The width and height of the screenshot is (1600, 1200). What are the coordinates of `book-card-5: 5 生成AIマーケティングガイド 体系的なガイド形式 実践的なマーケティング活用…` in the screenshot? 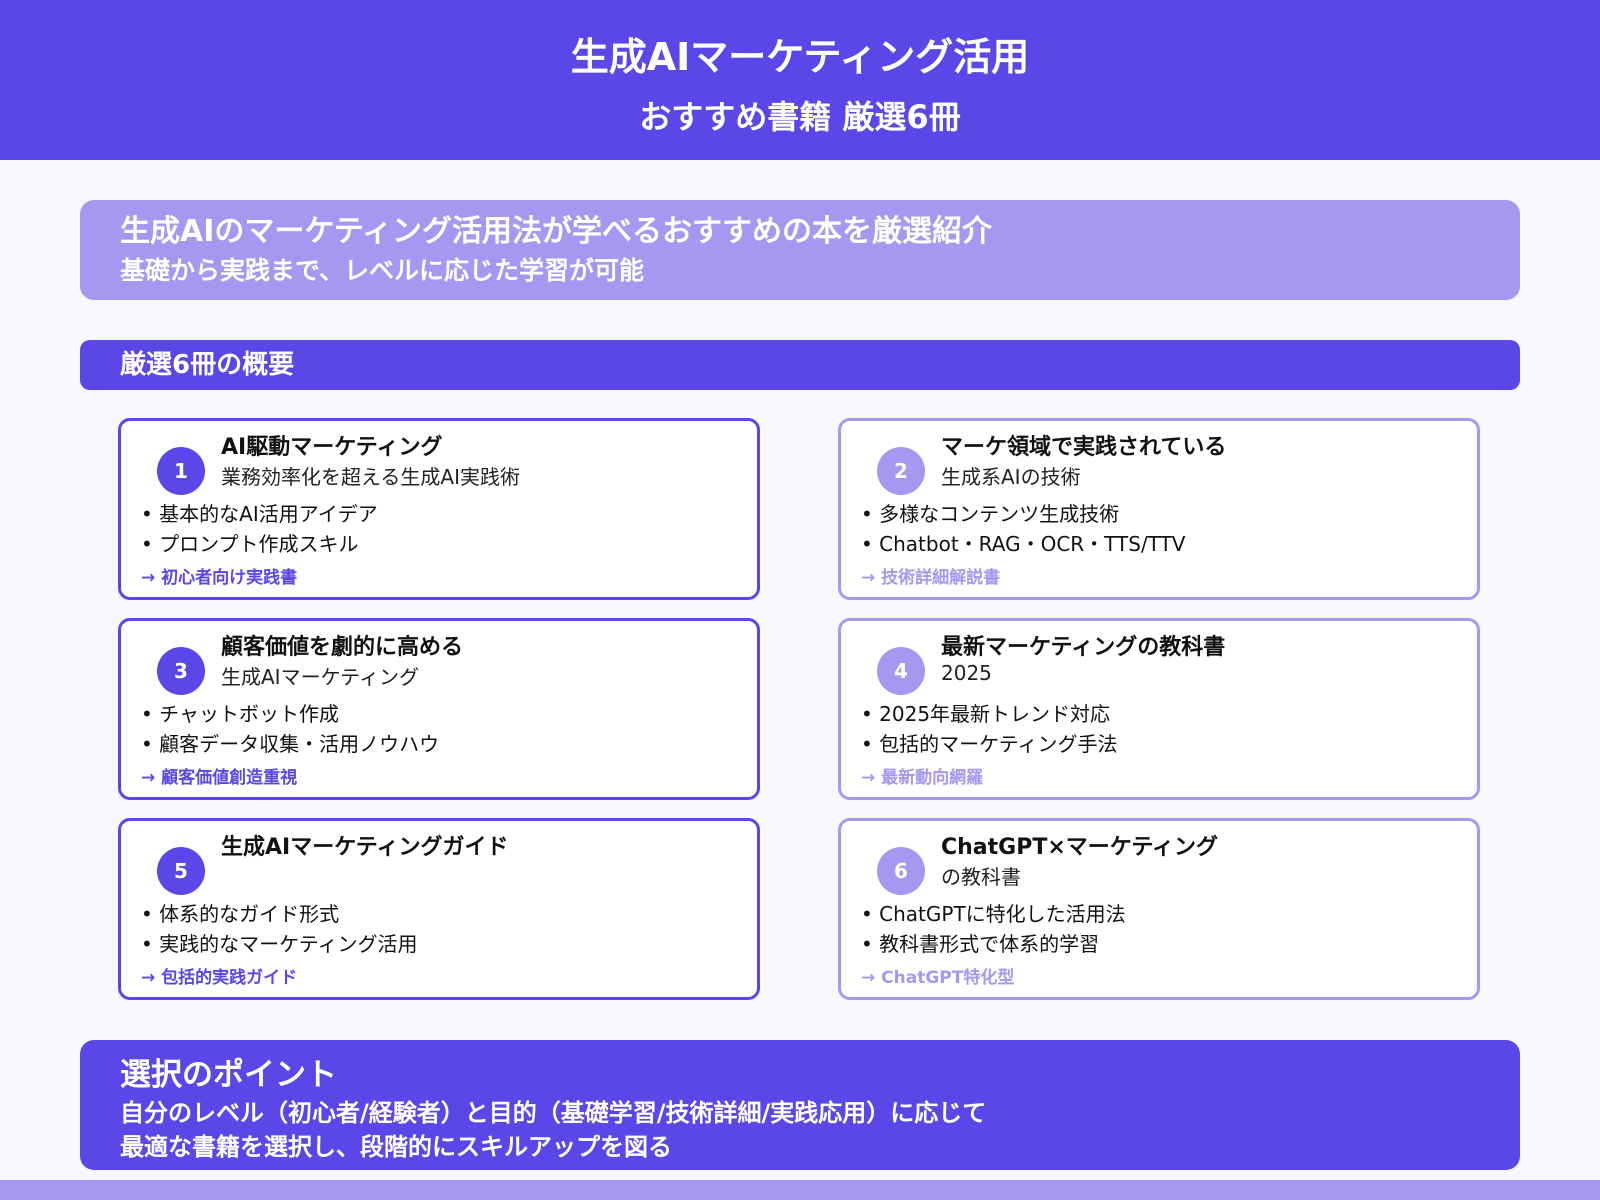 It's located at (439, 909).